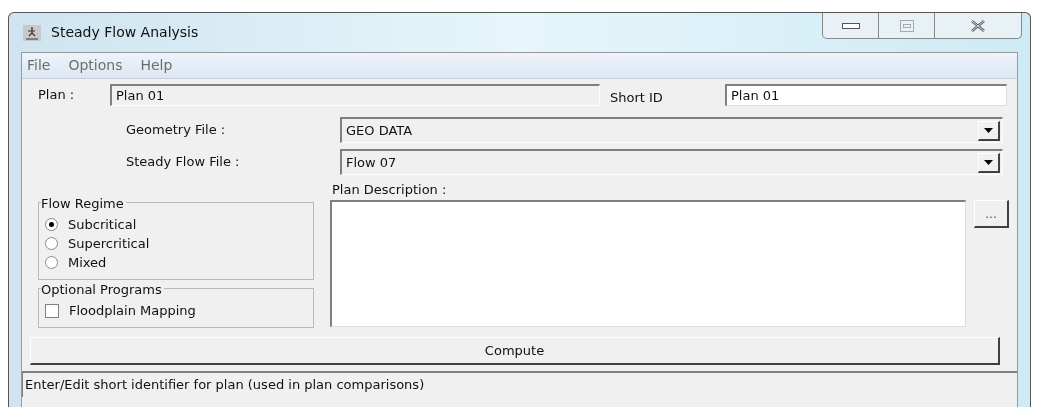 The image size is (1041, 407). I want to click on status-bar: Enter/Edit short identifier for plan (used in plan comparisons), so click(519, 384).